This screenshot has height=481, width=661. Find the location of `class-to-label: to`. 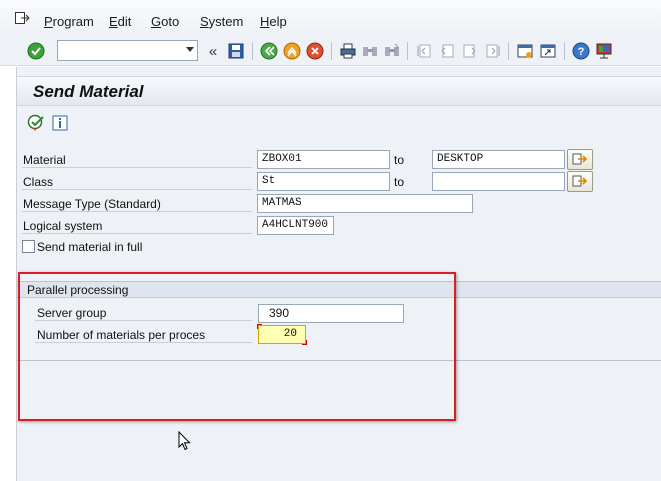

class-to-label: to is located at coordinates (399, 182).